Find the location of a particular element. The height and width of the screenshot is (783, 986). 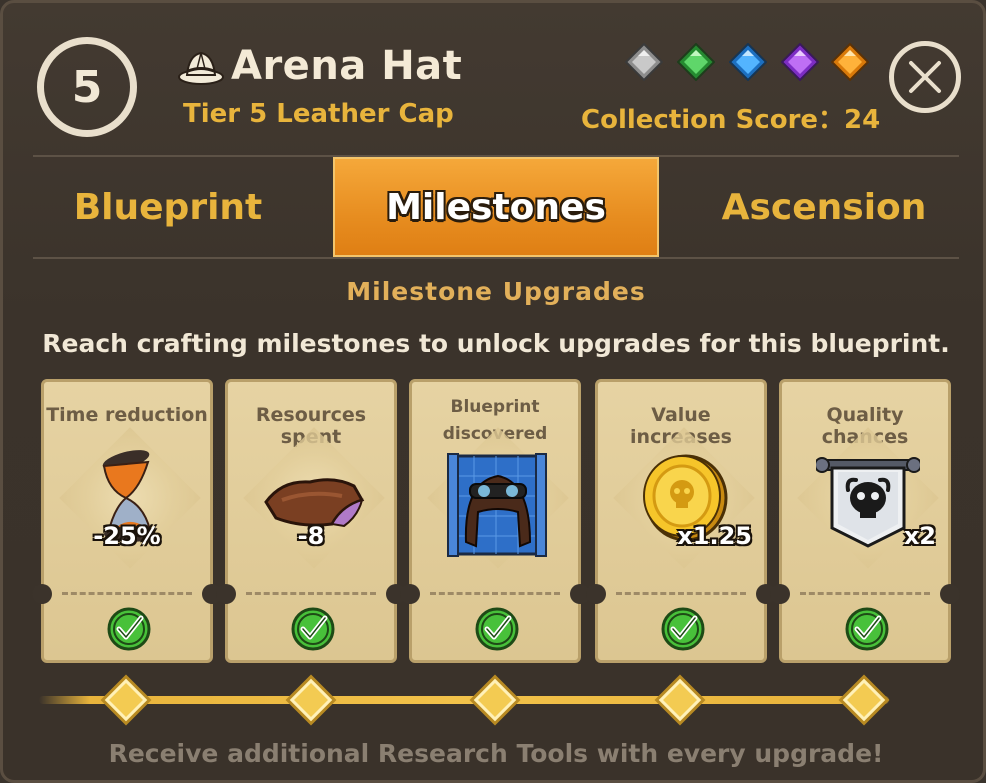

purple-gem-icon is located at coordinates (800, 62).